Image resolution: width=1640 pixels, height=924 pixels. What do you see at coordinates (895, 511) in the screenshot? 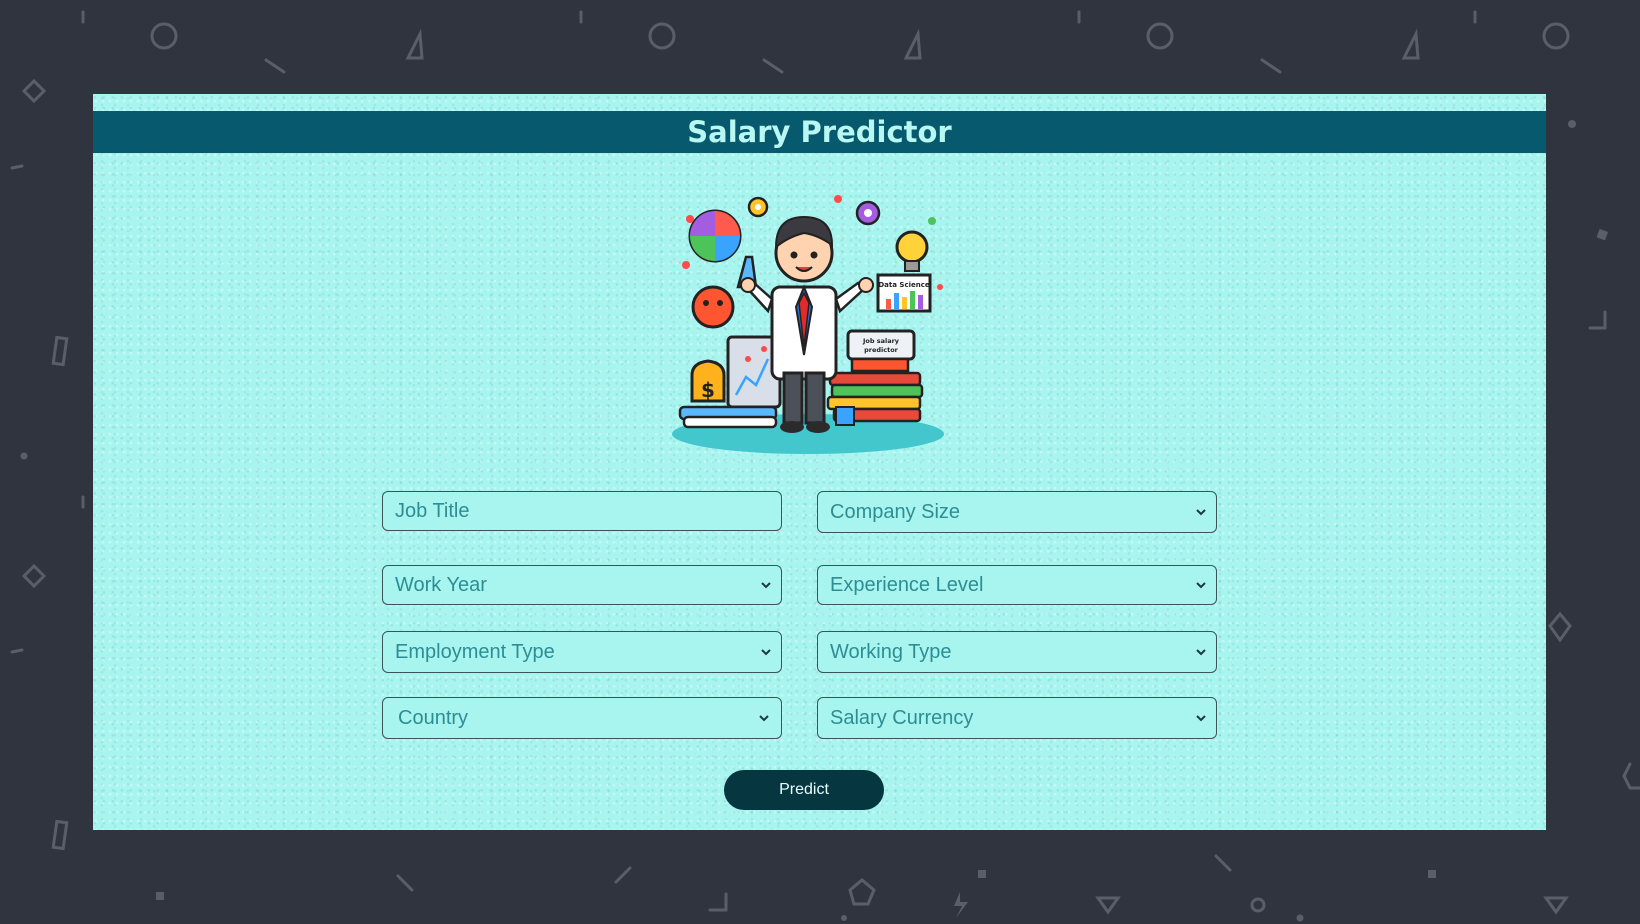
I see `company-size-value: Company Size` at bounding box center [895, 511].